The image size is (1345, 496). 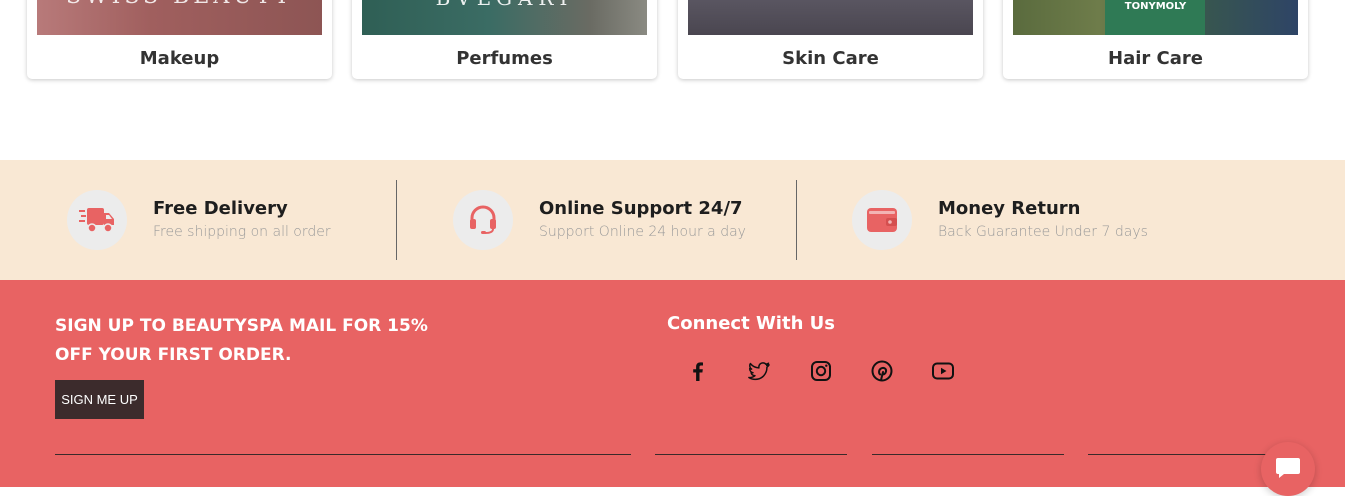 What do you see at coordinates (1043, 232) in the screenshot?
I see `feature-subtitle: Back Guarantee Under 7 days` at bounding box center [1043, 232].